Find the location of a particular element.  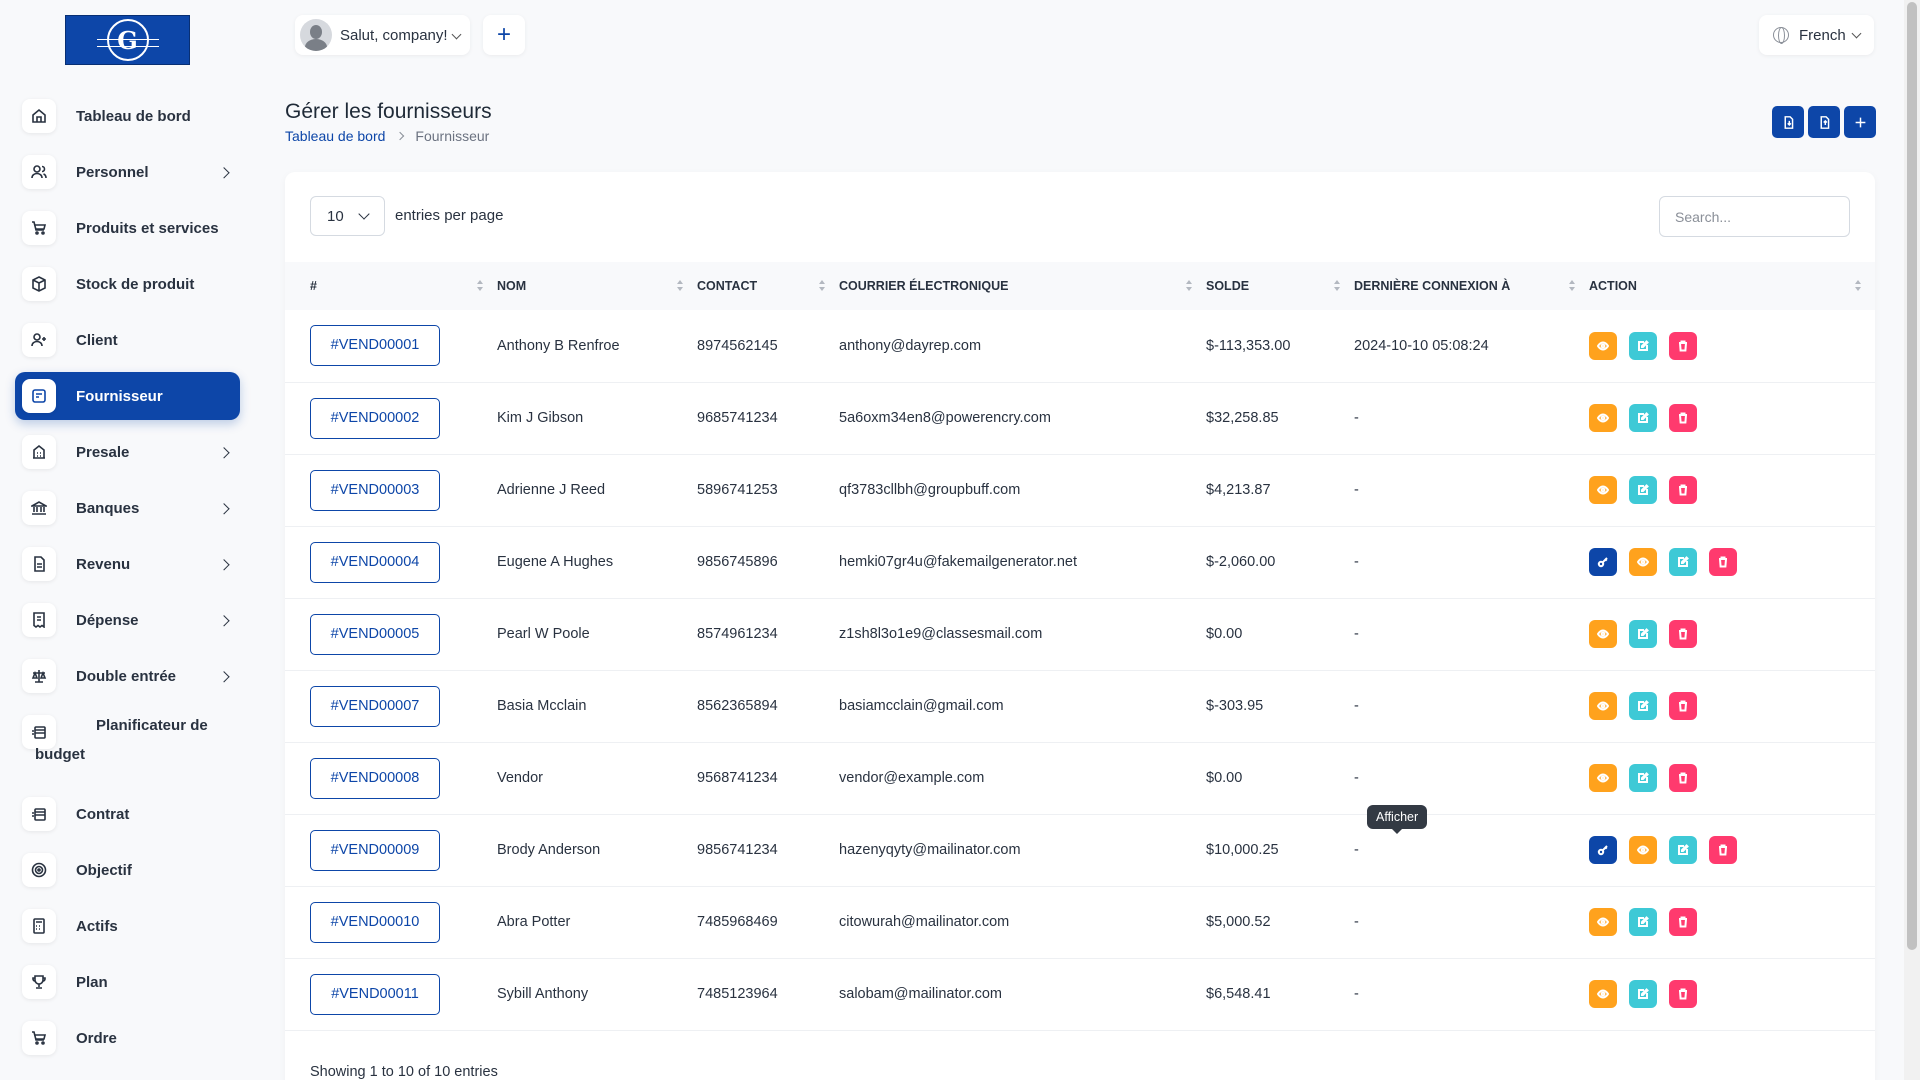

cart-order-icon is located at coordinates (39, 1038).